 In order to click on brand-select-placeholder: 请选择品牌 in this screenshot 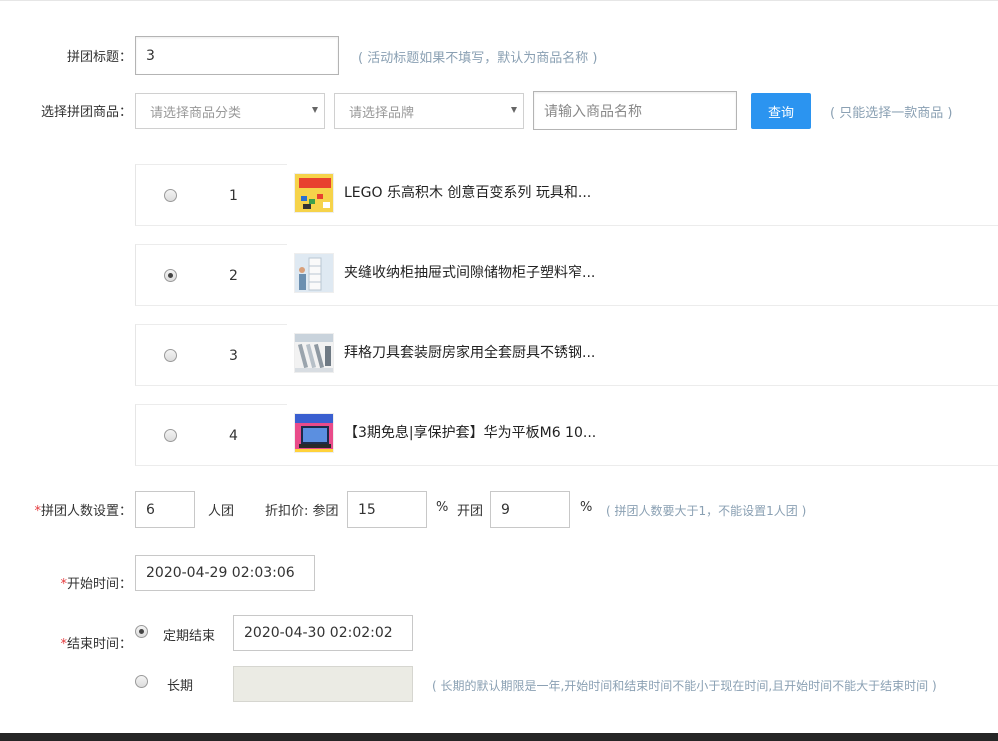, I will do `click(382, 113)`.